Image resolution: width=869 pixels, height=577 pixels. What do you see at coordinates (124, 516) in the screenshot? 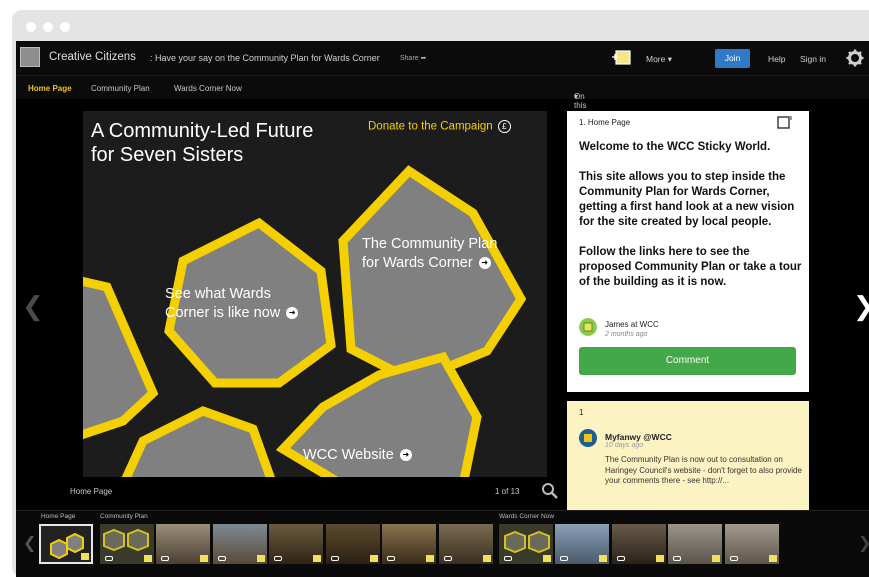
I see `group-label-community-plan: Community Plan` at bounding box center [124, 516].